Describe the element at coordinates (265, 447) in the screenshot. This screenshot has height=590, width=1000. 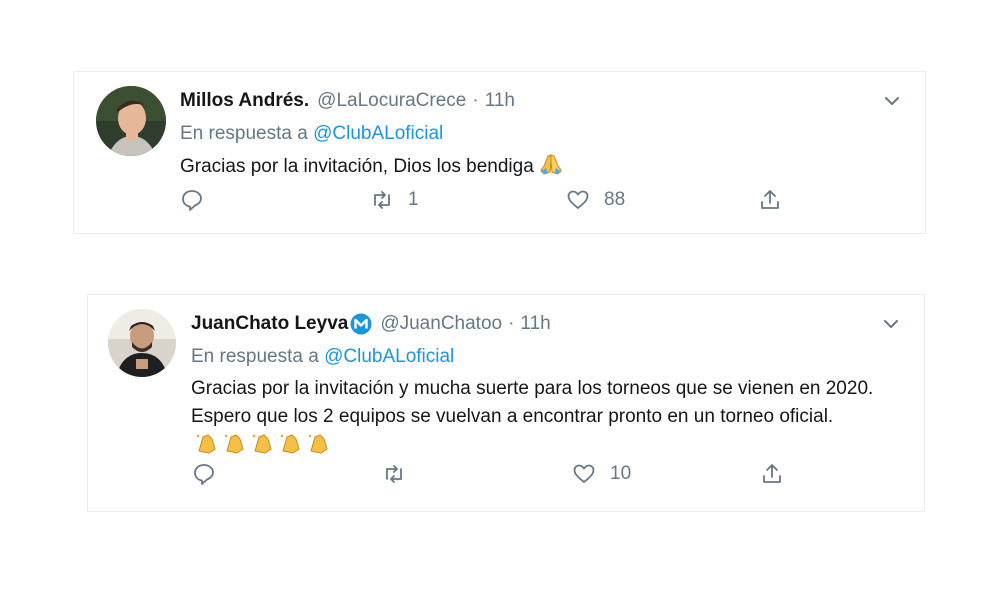
I see `clapping-hands-emoji-icon` at that location.